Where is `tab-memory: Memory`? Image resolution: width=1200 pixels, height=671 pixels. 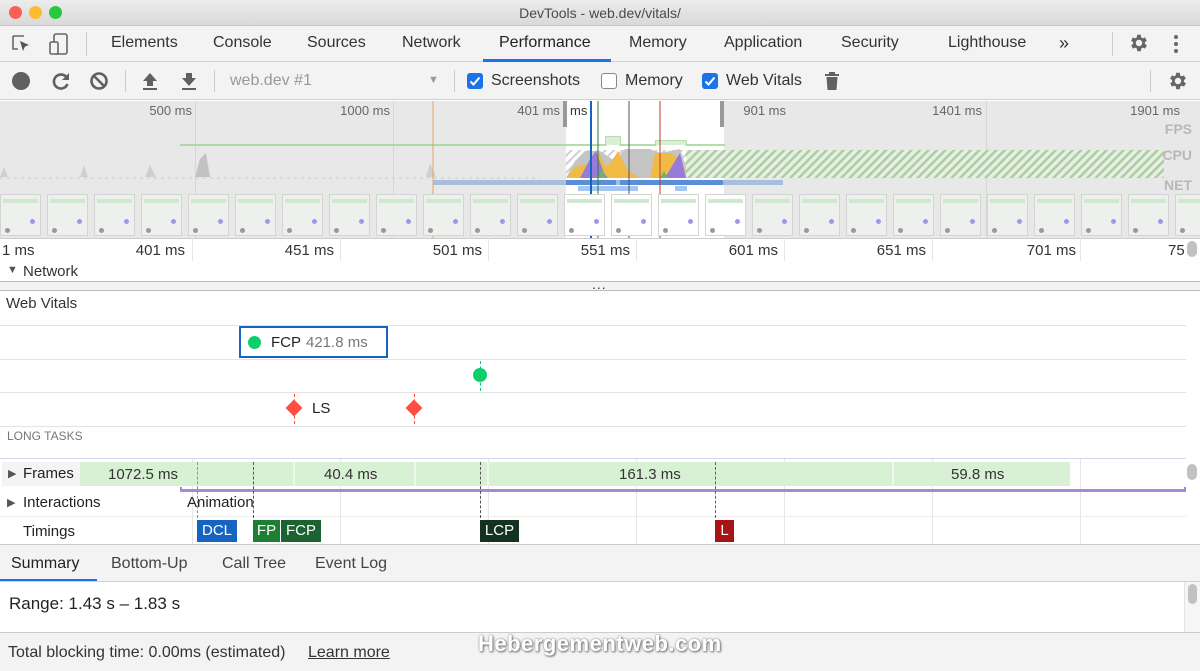 tab-memory: Memory is located at coordinates (658, 44).